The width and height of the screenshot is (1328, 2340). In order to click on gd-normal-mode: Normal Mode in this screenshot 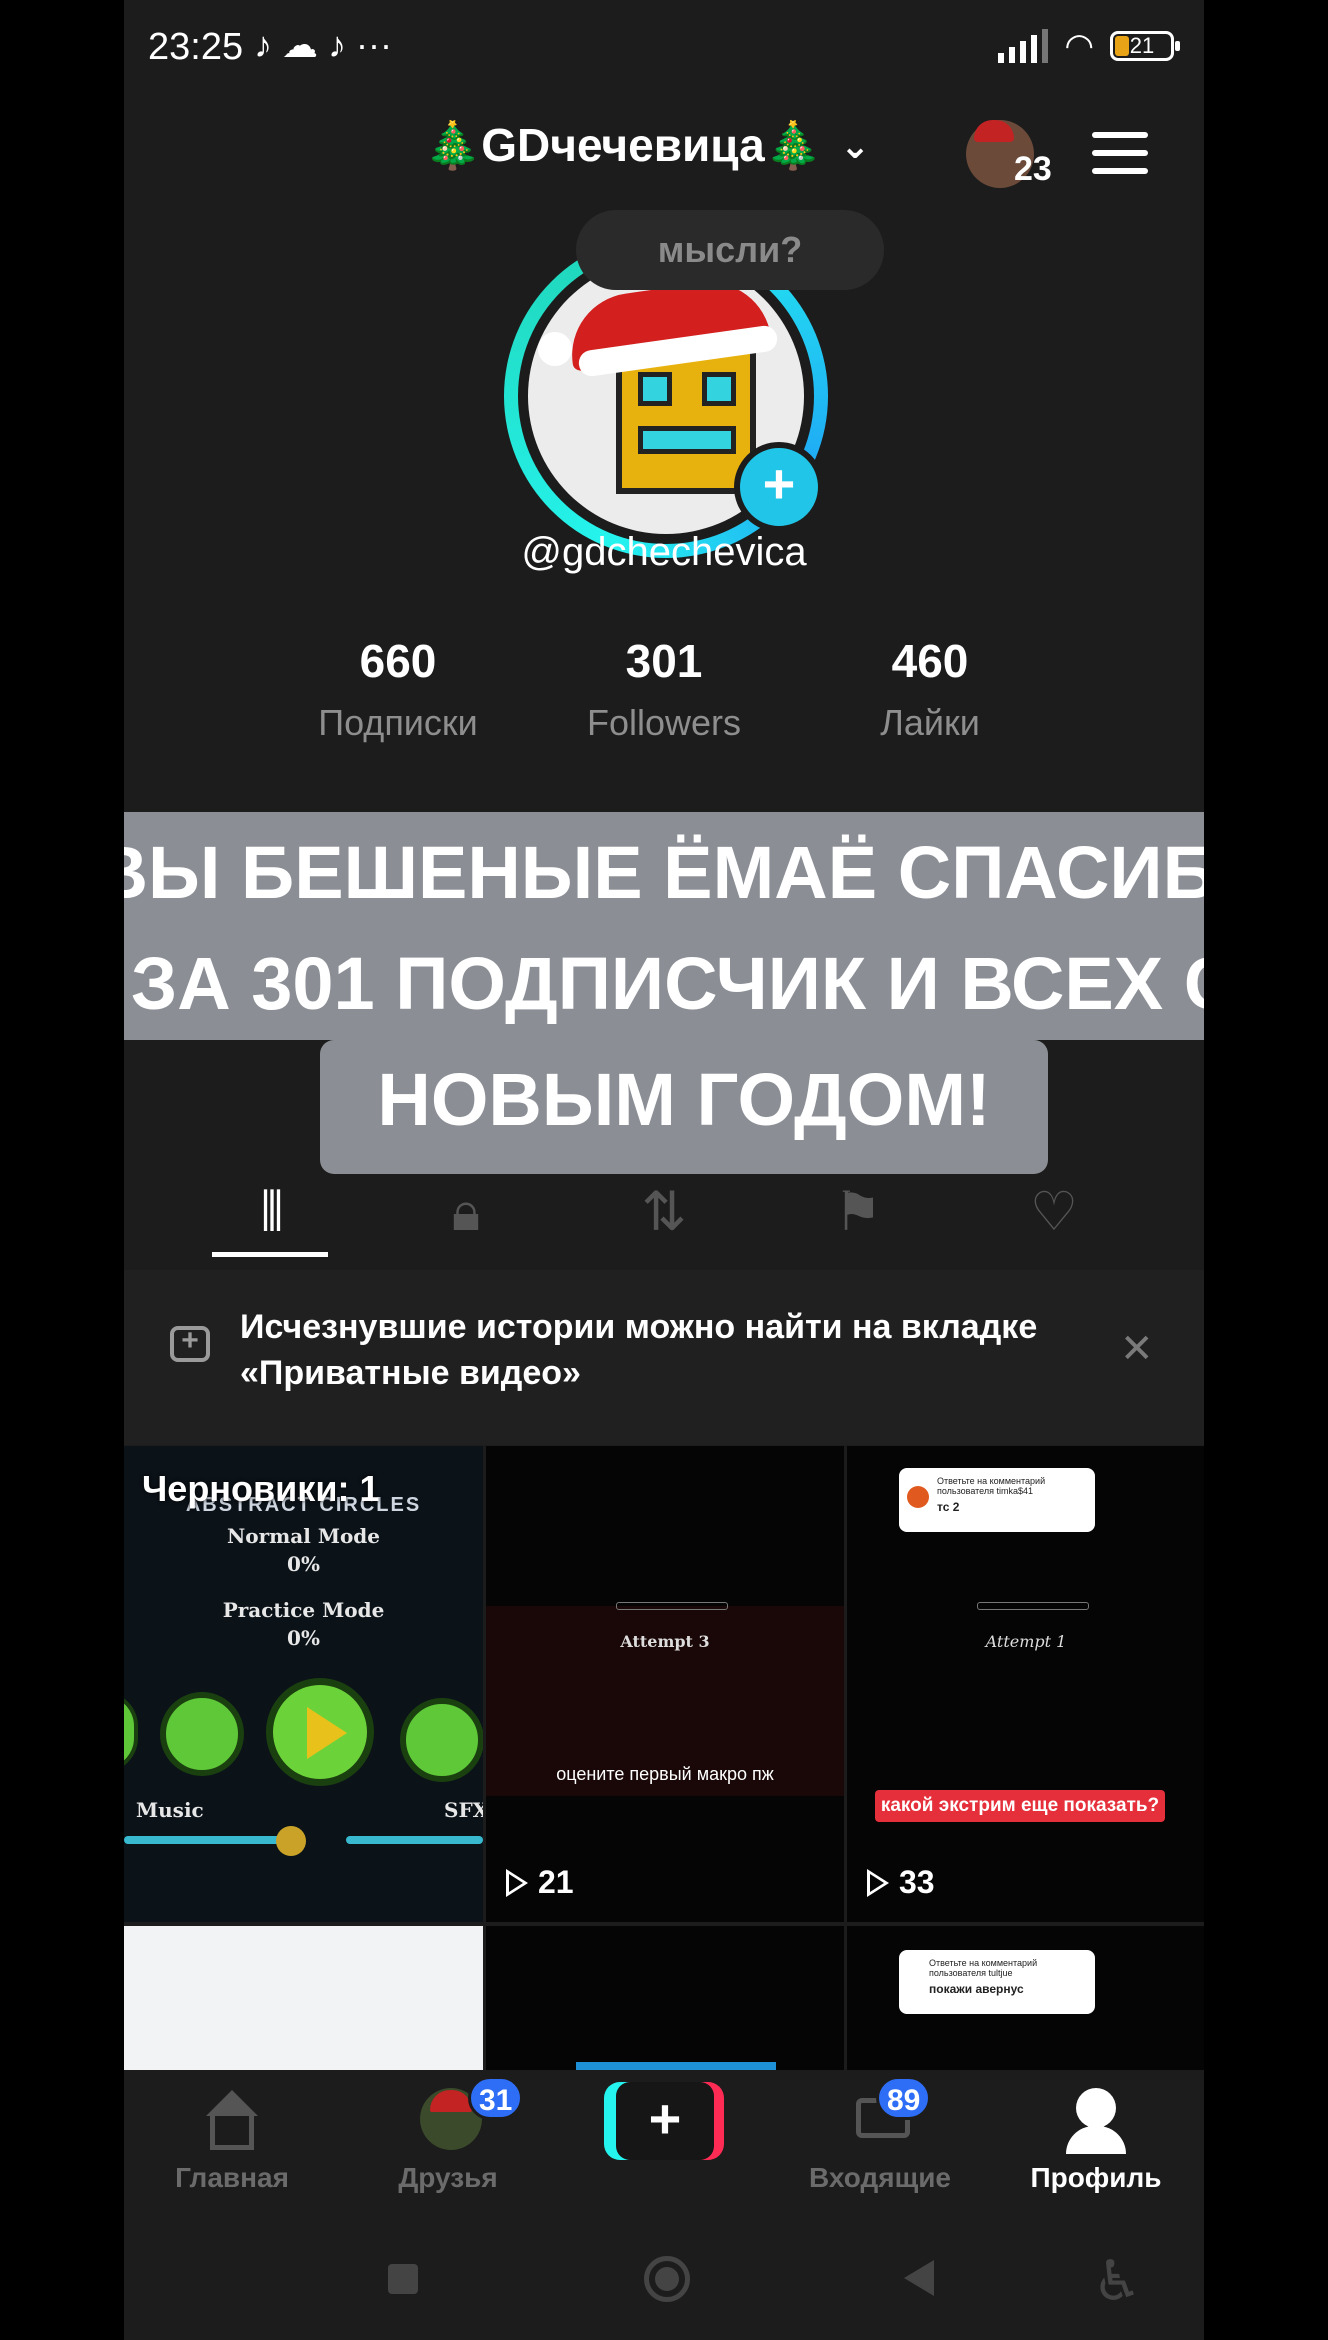, I will do `click(303, 1536)`.